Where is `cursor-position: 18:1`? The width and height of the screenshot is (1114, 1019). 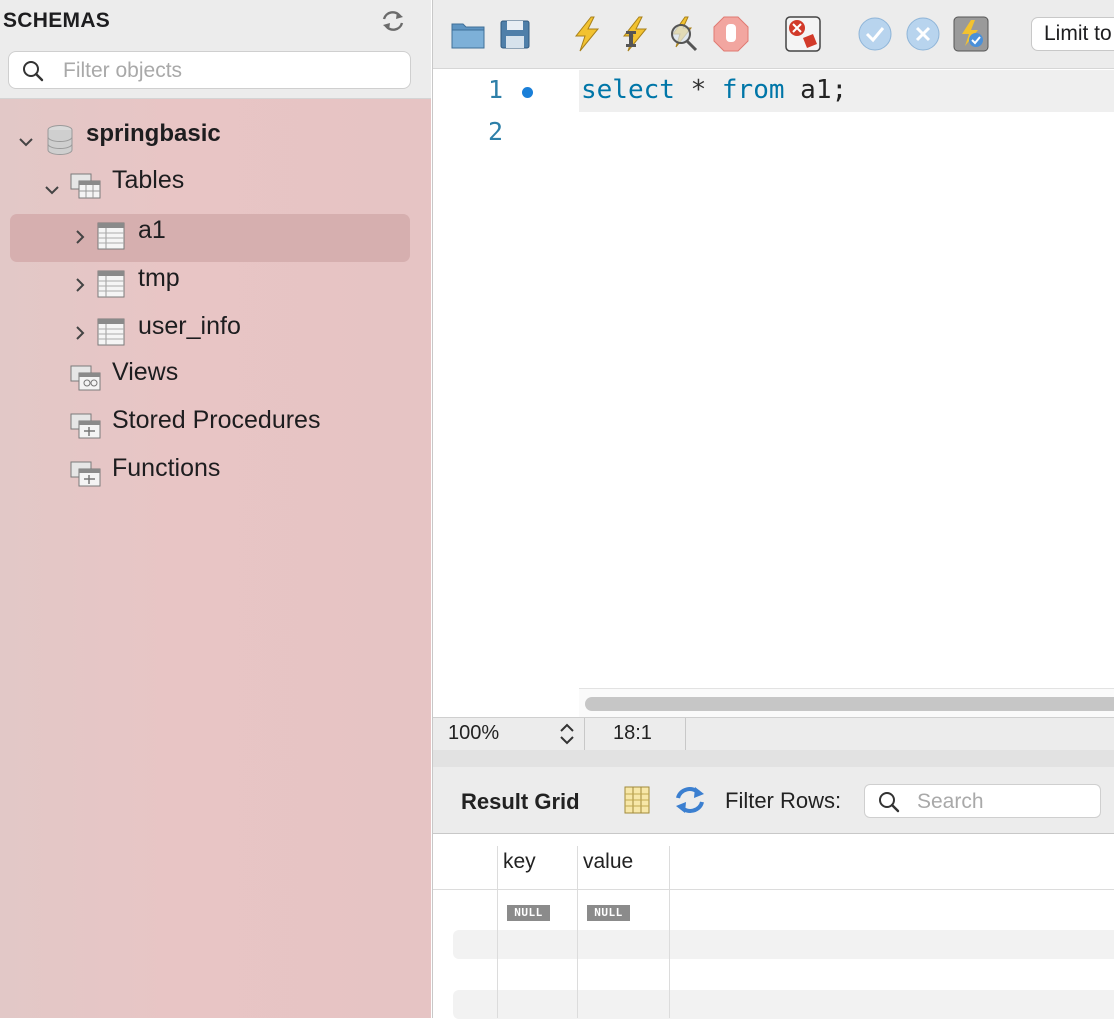 cursor-position: 18:1 is located at coordinates (632, 733).